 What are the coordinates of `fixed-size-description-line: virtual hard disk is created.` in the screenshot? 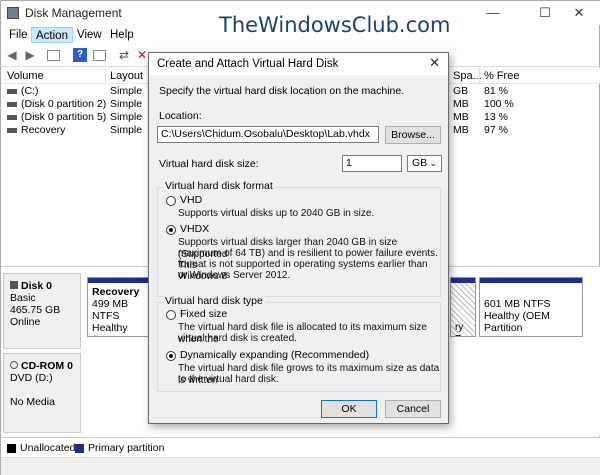 It's located at (237, 338).